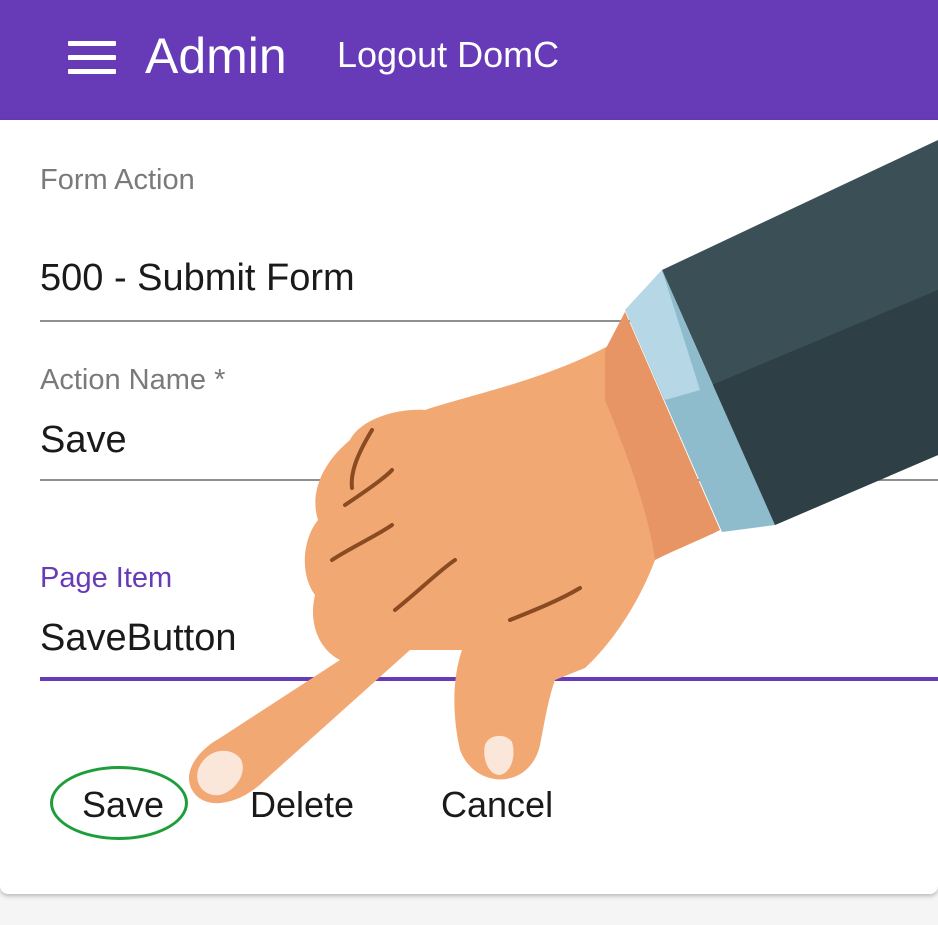  Describe the element at coordinates (489, 480) in the screenshot. I see `action-name-underline` at that location.